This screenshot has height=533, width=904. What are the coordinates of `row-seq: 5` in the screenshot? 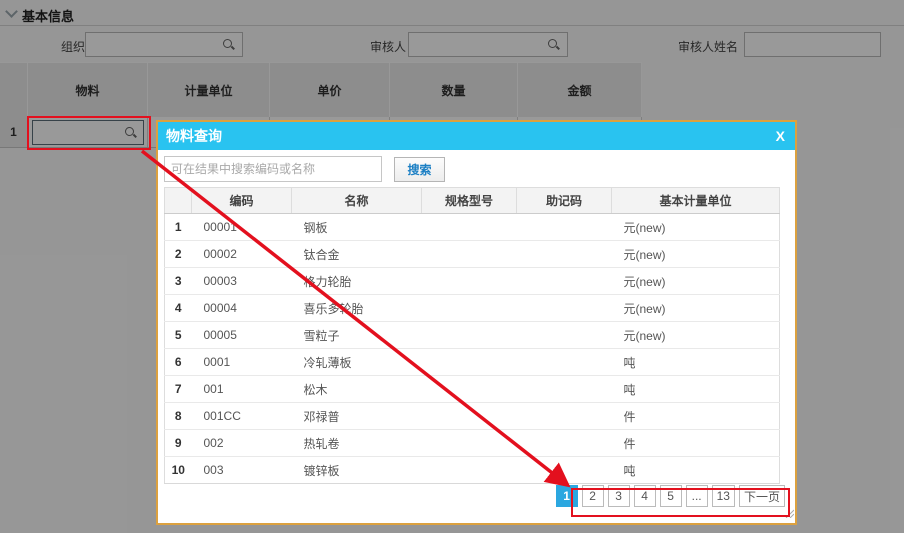 It's located at (178, 335).